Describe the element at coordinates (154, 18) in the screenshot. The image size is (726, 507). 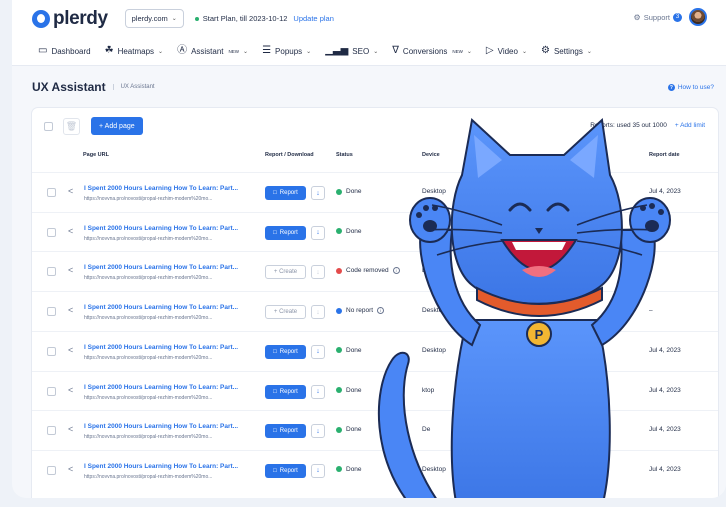
I see `domain-select: plerdy.com ⌄` at that location.